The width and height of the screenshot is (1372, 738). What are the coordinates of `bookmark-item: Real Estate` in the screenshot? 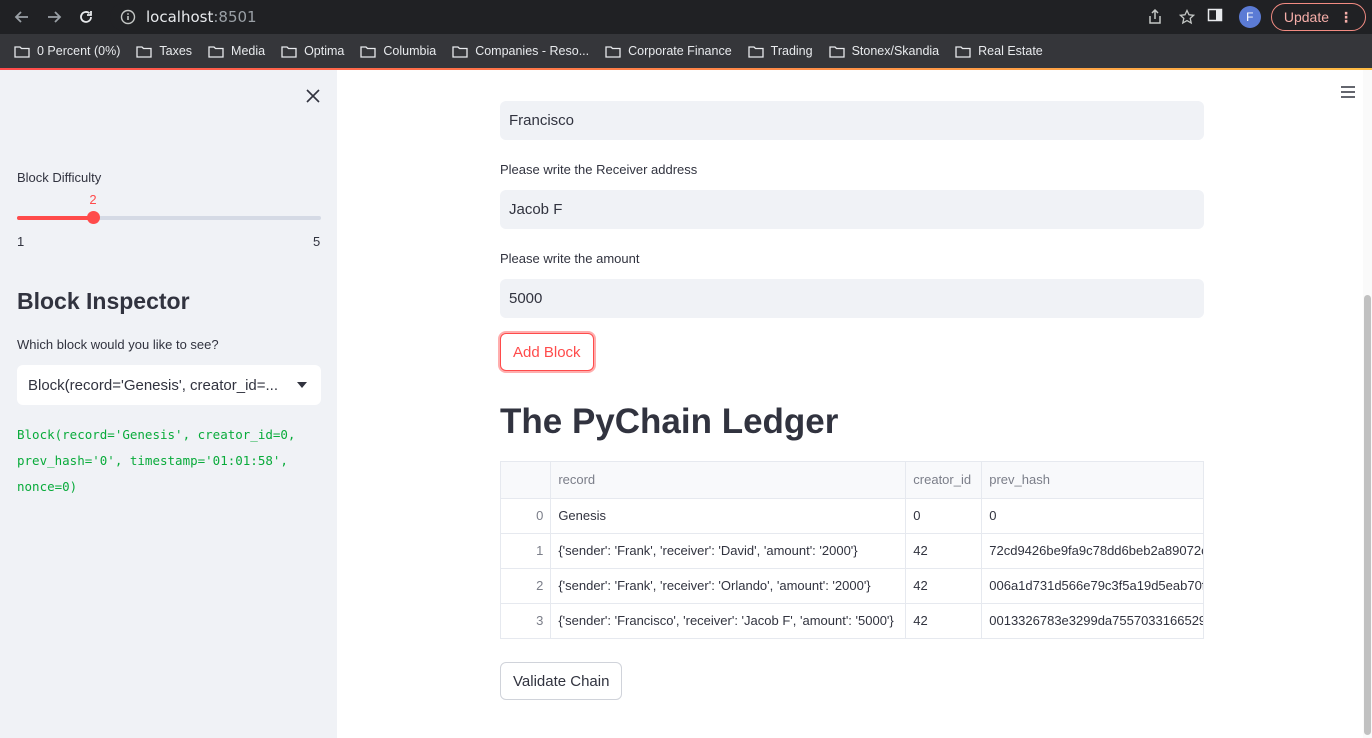 It's located at (999, 51).